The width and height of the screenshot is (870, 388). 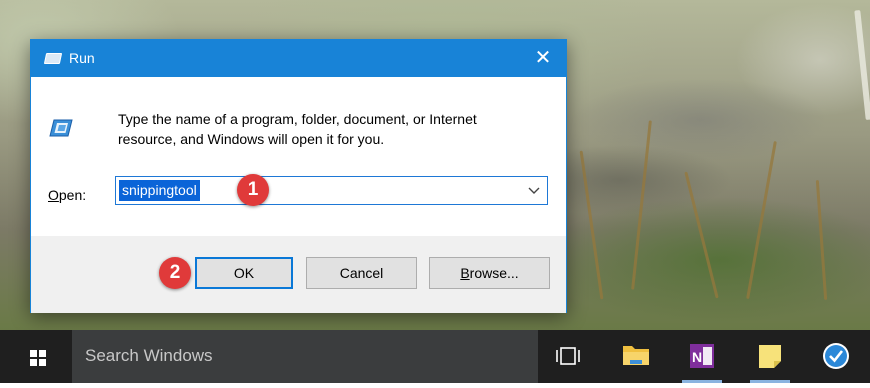 I want to click on open-combobox: snippingtool, so click(x=331, y=190).